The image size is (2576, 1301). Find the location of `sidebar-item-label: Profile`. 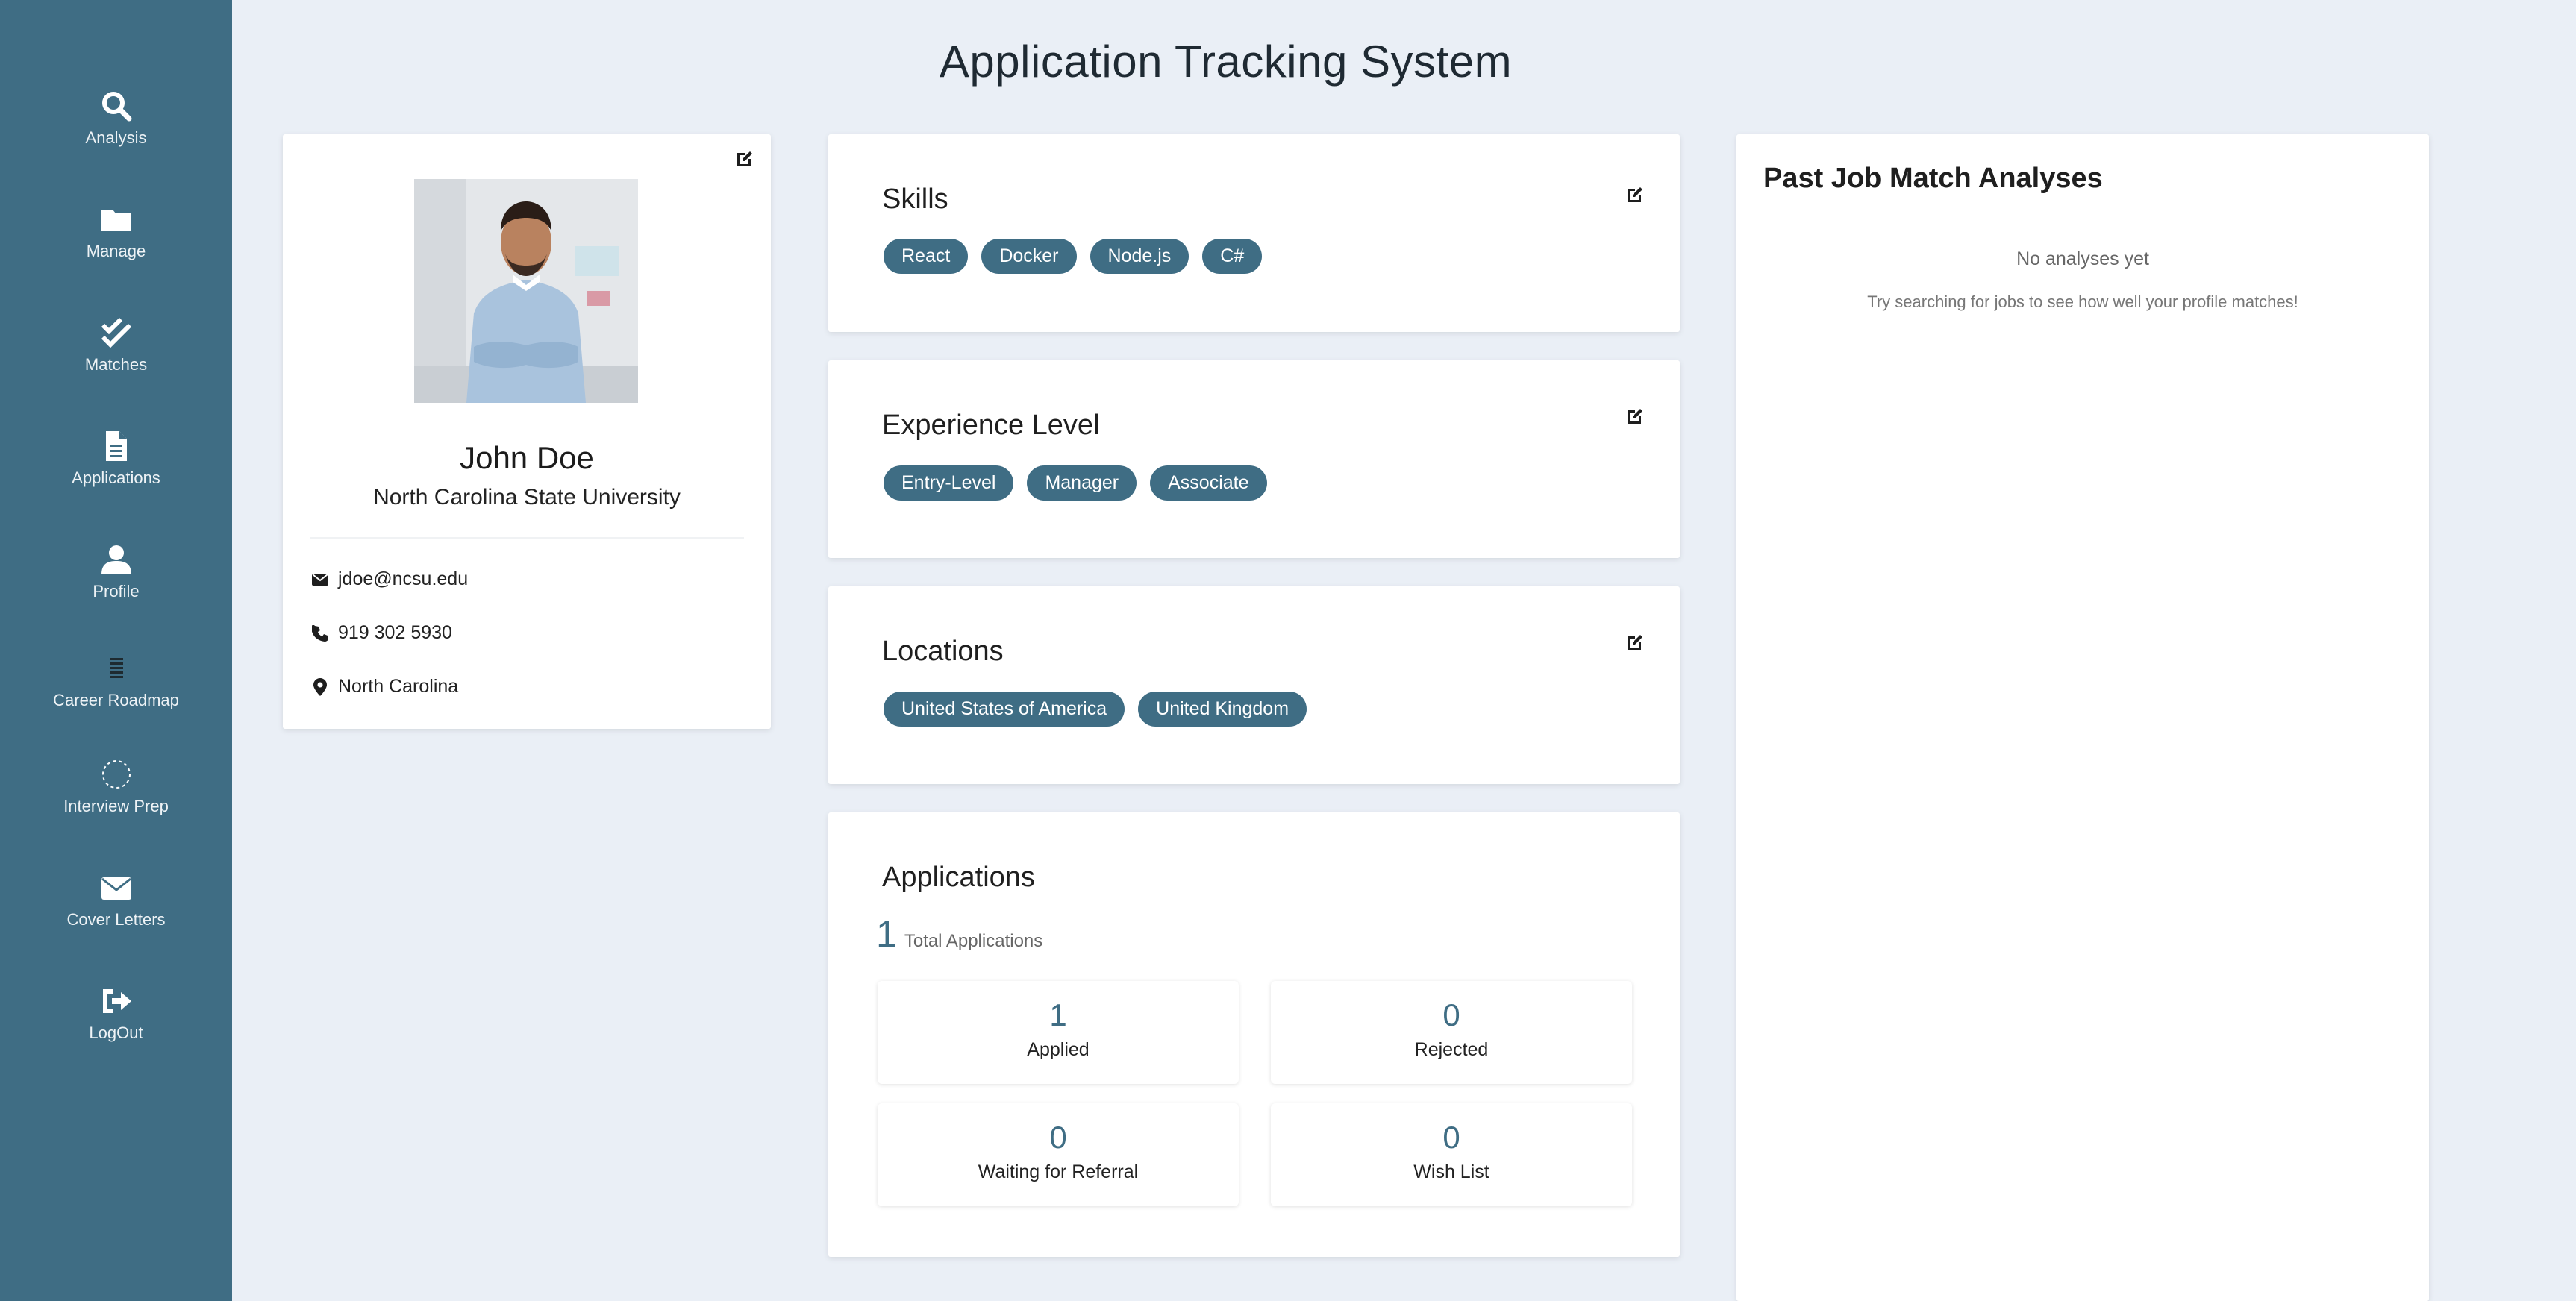

sidebar-item-label: Profile is located at coordinates (116, 591).